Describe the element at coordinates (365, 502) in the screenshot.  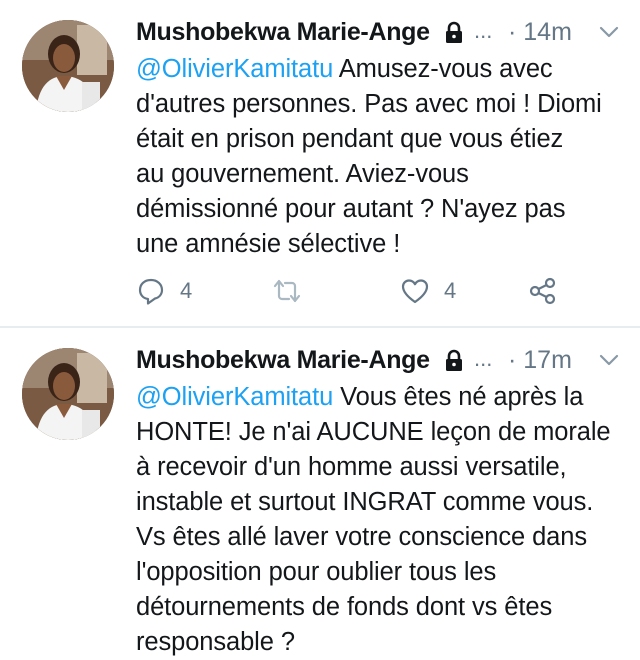
I see `tweet-text-line: instable et surtout INGRAT comme vous.` at that location.